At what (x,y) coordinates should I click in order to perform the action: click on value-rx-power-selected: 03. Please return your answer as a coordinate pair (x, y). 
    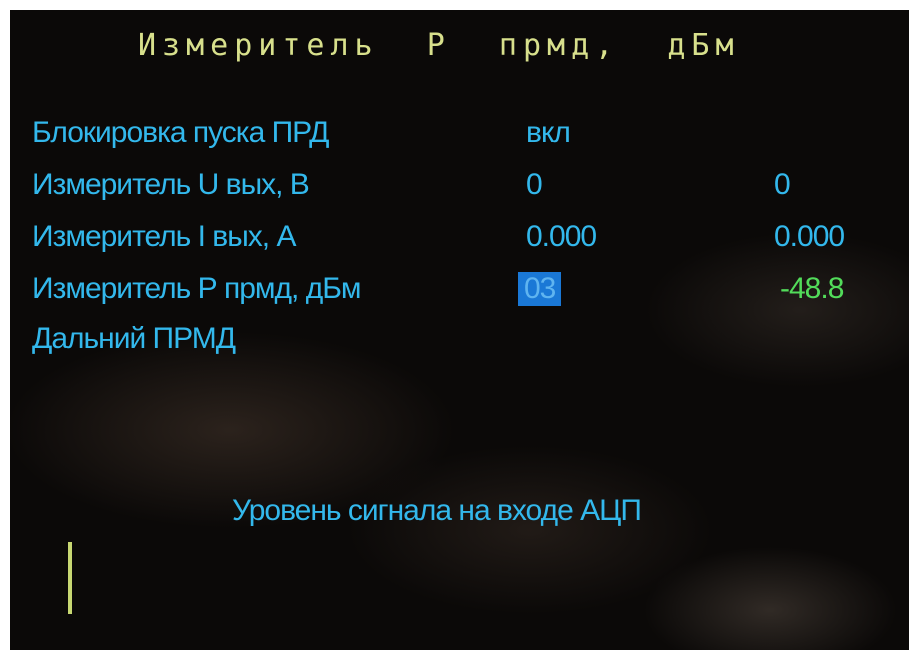
    Looking at the image, I should click on (540, 289).